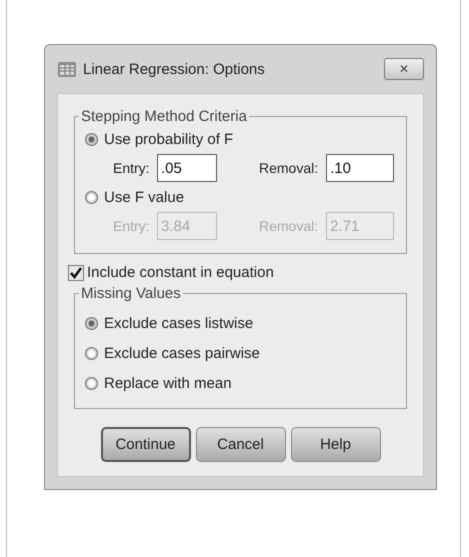  Describe the element at coordinates (145, 444) in the screenshot. I see `dialog-button: Continue` at that location.